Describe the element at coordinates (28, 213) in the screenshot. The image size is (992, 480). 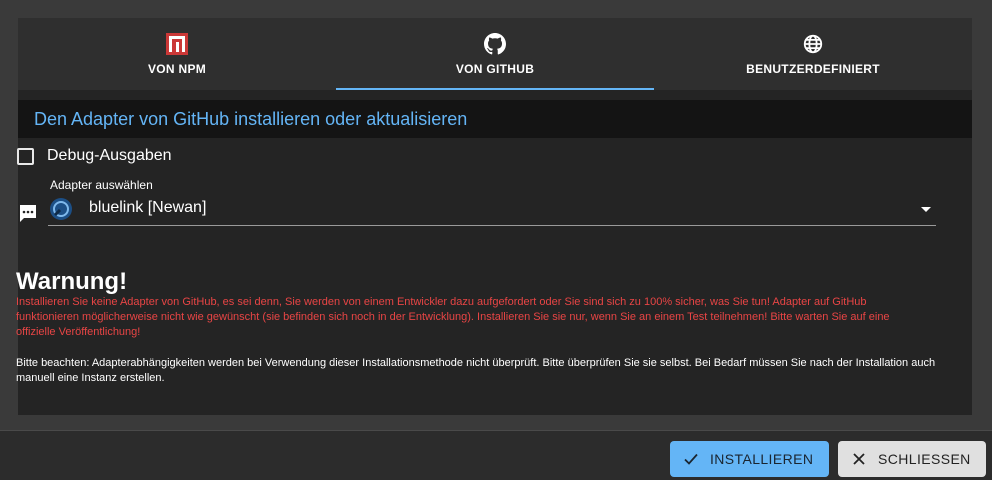
I see `message-icon` at that location.